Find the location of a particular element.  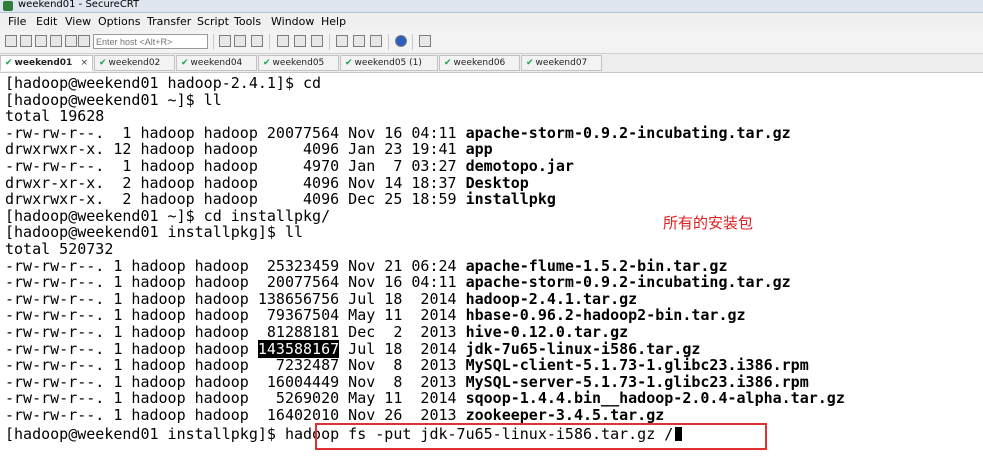

key-icon is located at coordinates (376, 41).